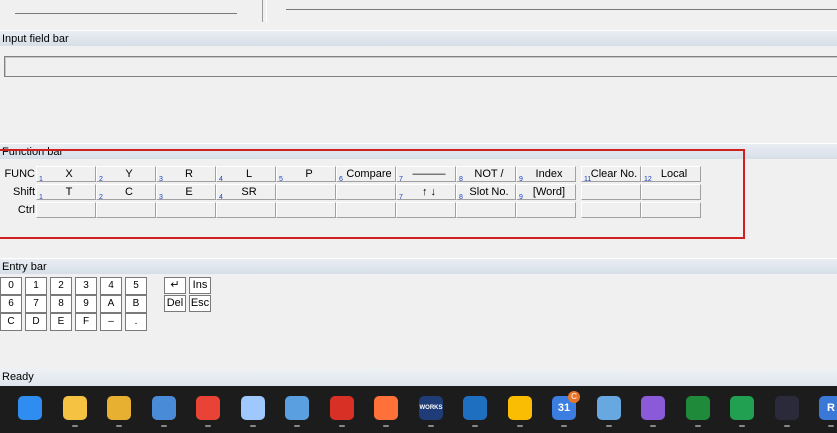 The width and height of the screenshot is (837, 433). I want to click on entry-key: 0, so click(11, 286).